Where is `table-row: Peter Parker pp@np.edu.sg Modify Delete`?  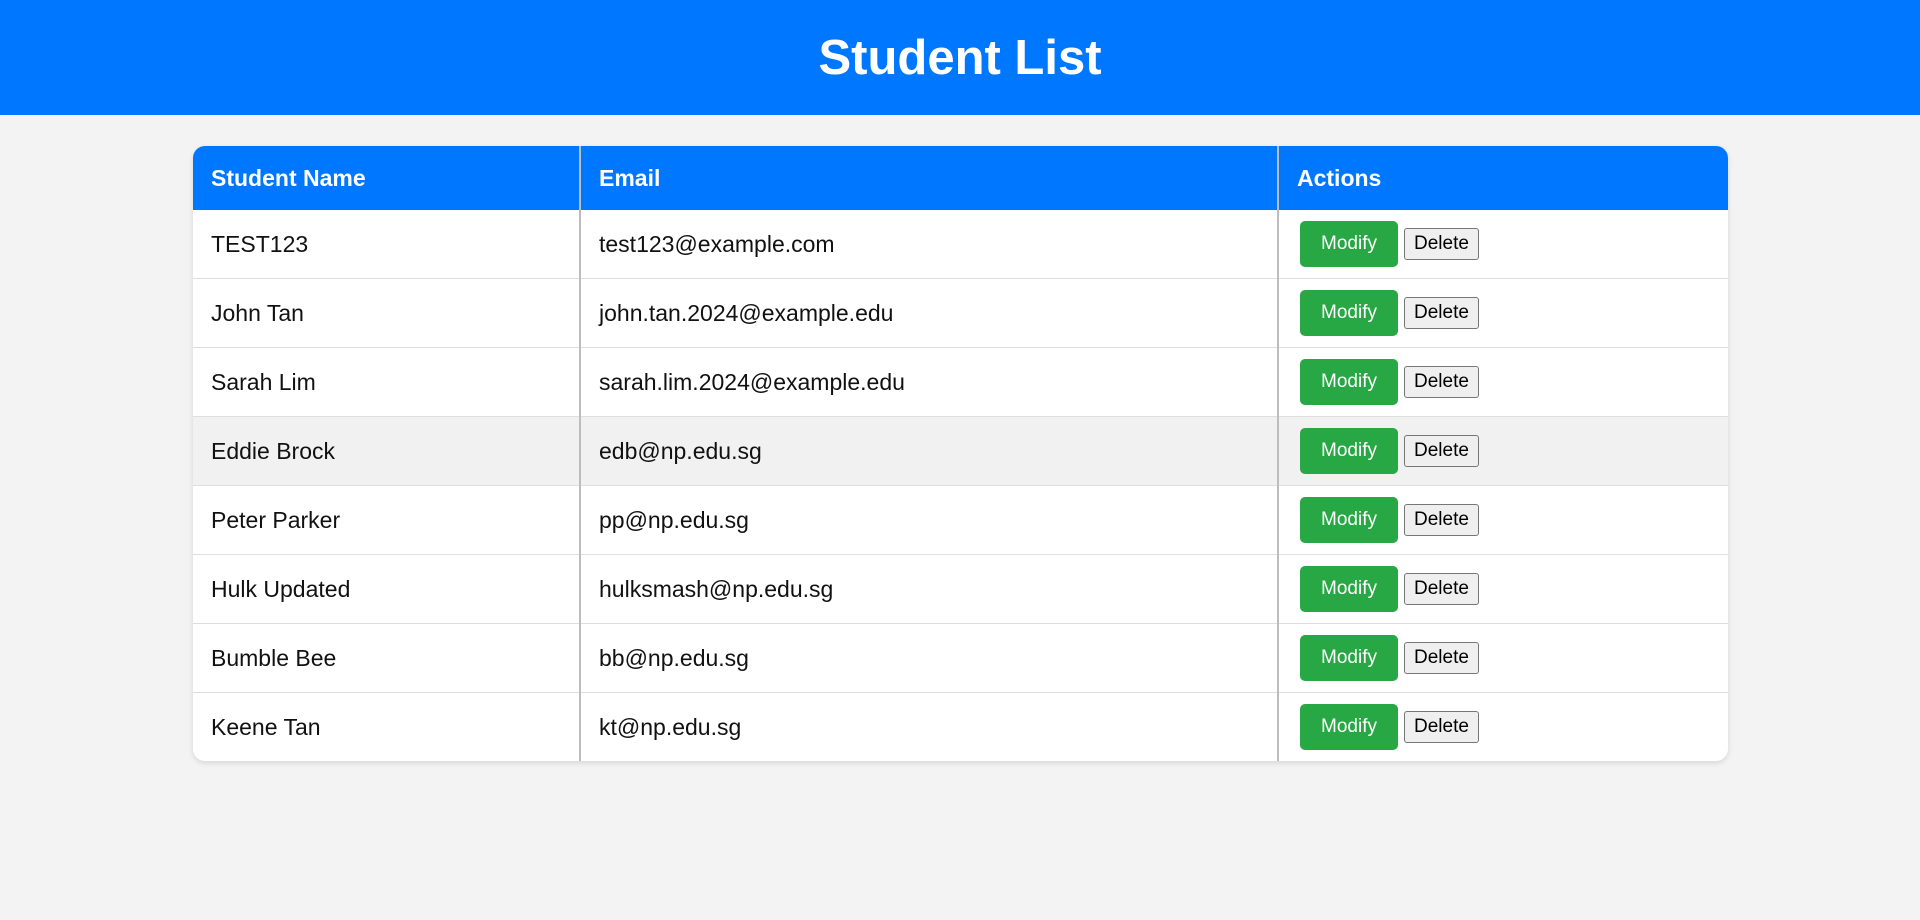 table-row: Peter Parker pp@np.edu.sg Modify Delete is located at coordinates (960, 520).